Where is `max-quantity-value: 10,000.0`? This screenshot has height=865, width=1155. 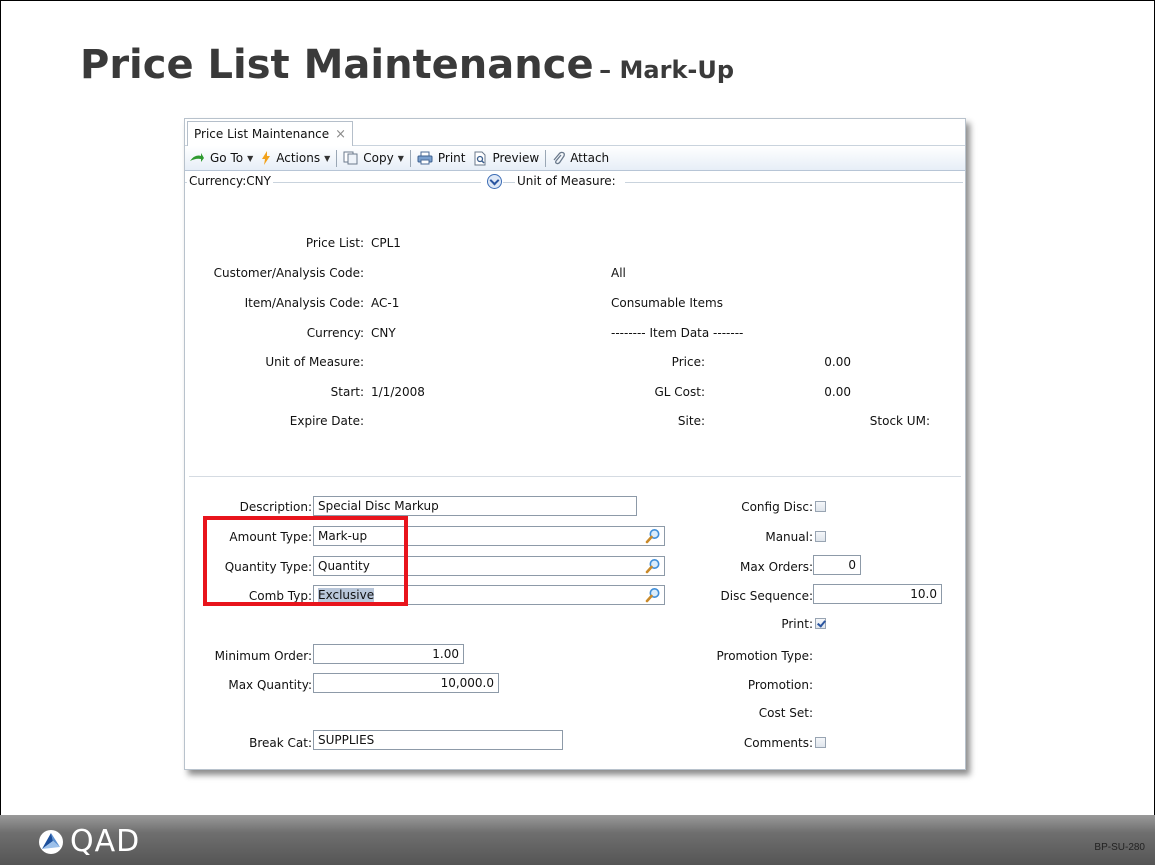
max-quantity-value: 10,000.0 is located at coordinates (467, 683).